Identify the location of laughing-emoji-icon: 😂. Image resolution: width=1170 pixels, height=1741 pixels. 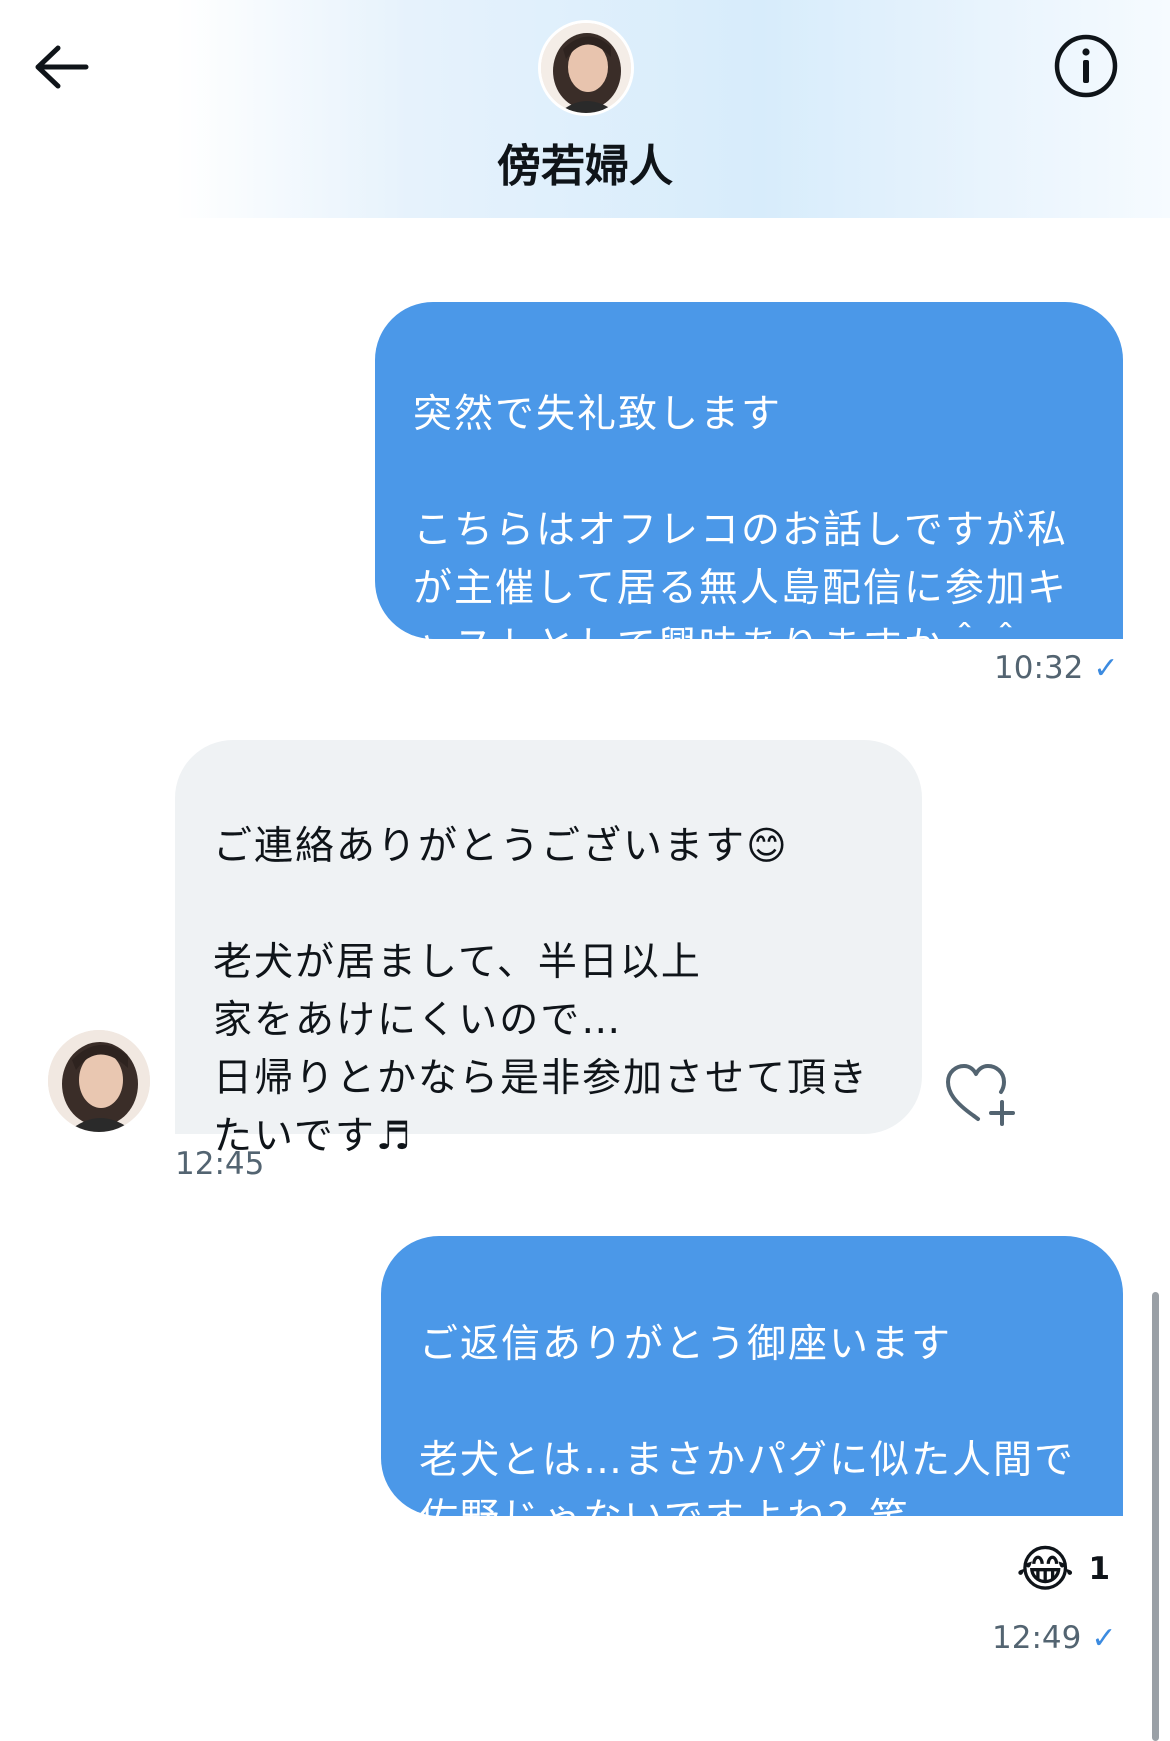
(1045, 1569).